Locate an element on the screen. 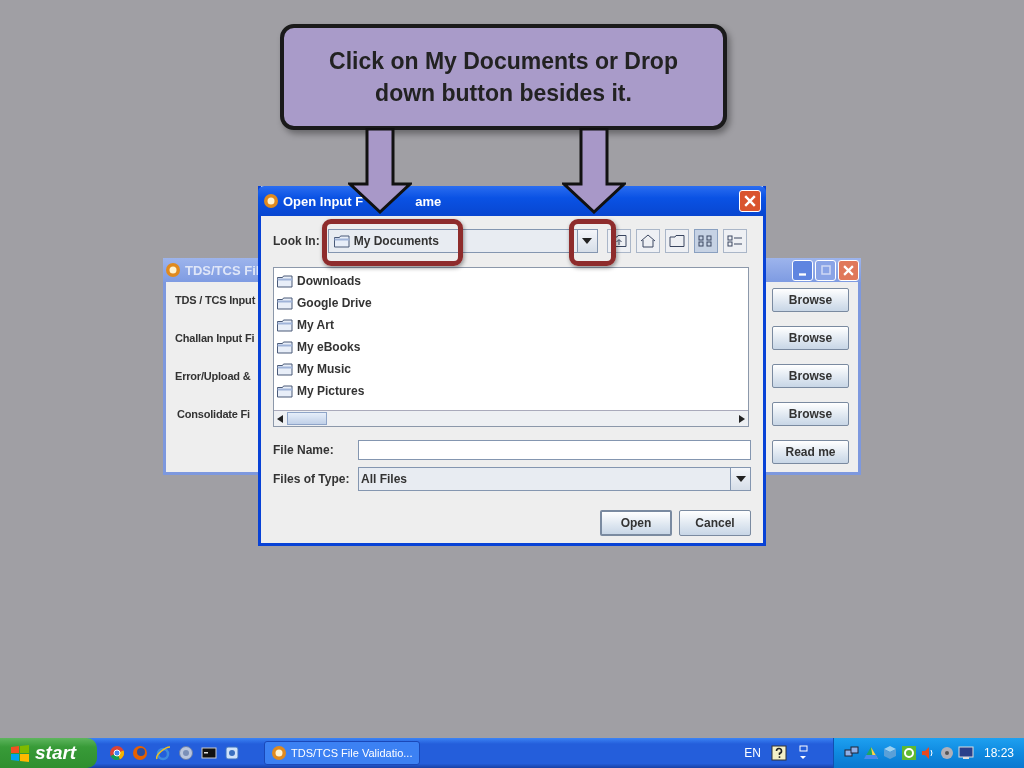  list-view-icon is located at coordinates (705, 241).